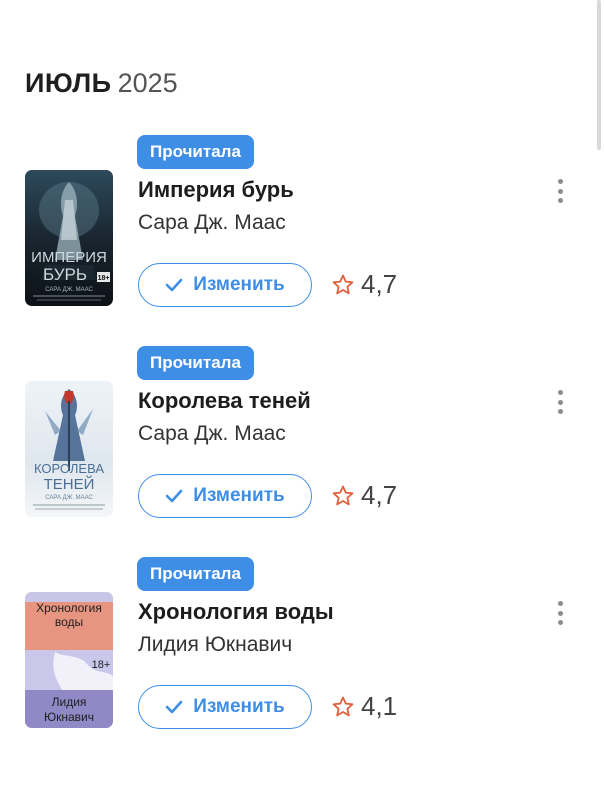  What do you see at coordinates (69, 717) in the screenshot?
I see `cover-author-line2: Юкнавич` at bounding box center [69, 717].